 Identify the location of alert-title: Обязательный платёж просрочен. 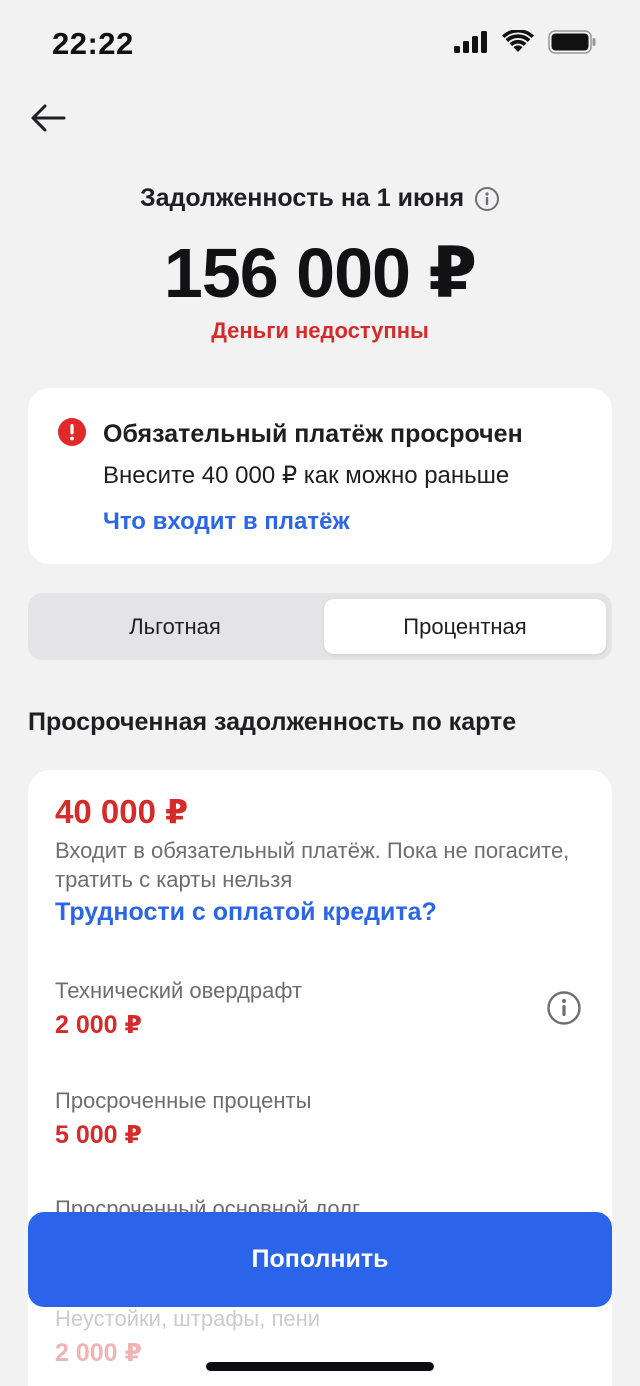
(313, 434).